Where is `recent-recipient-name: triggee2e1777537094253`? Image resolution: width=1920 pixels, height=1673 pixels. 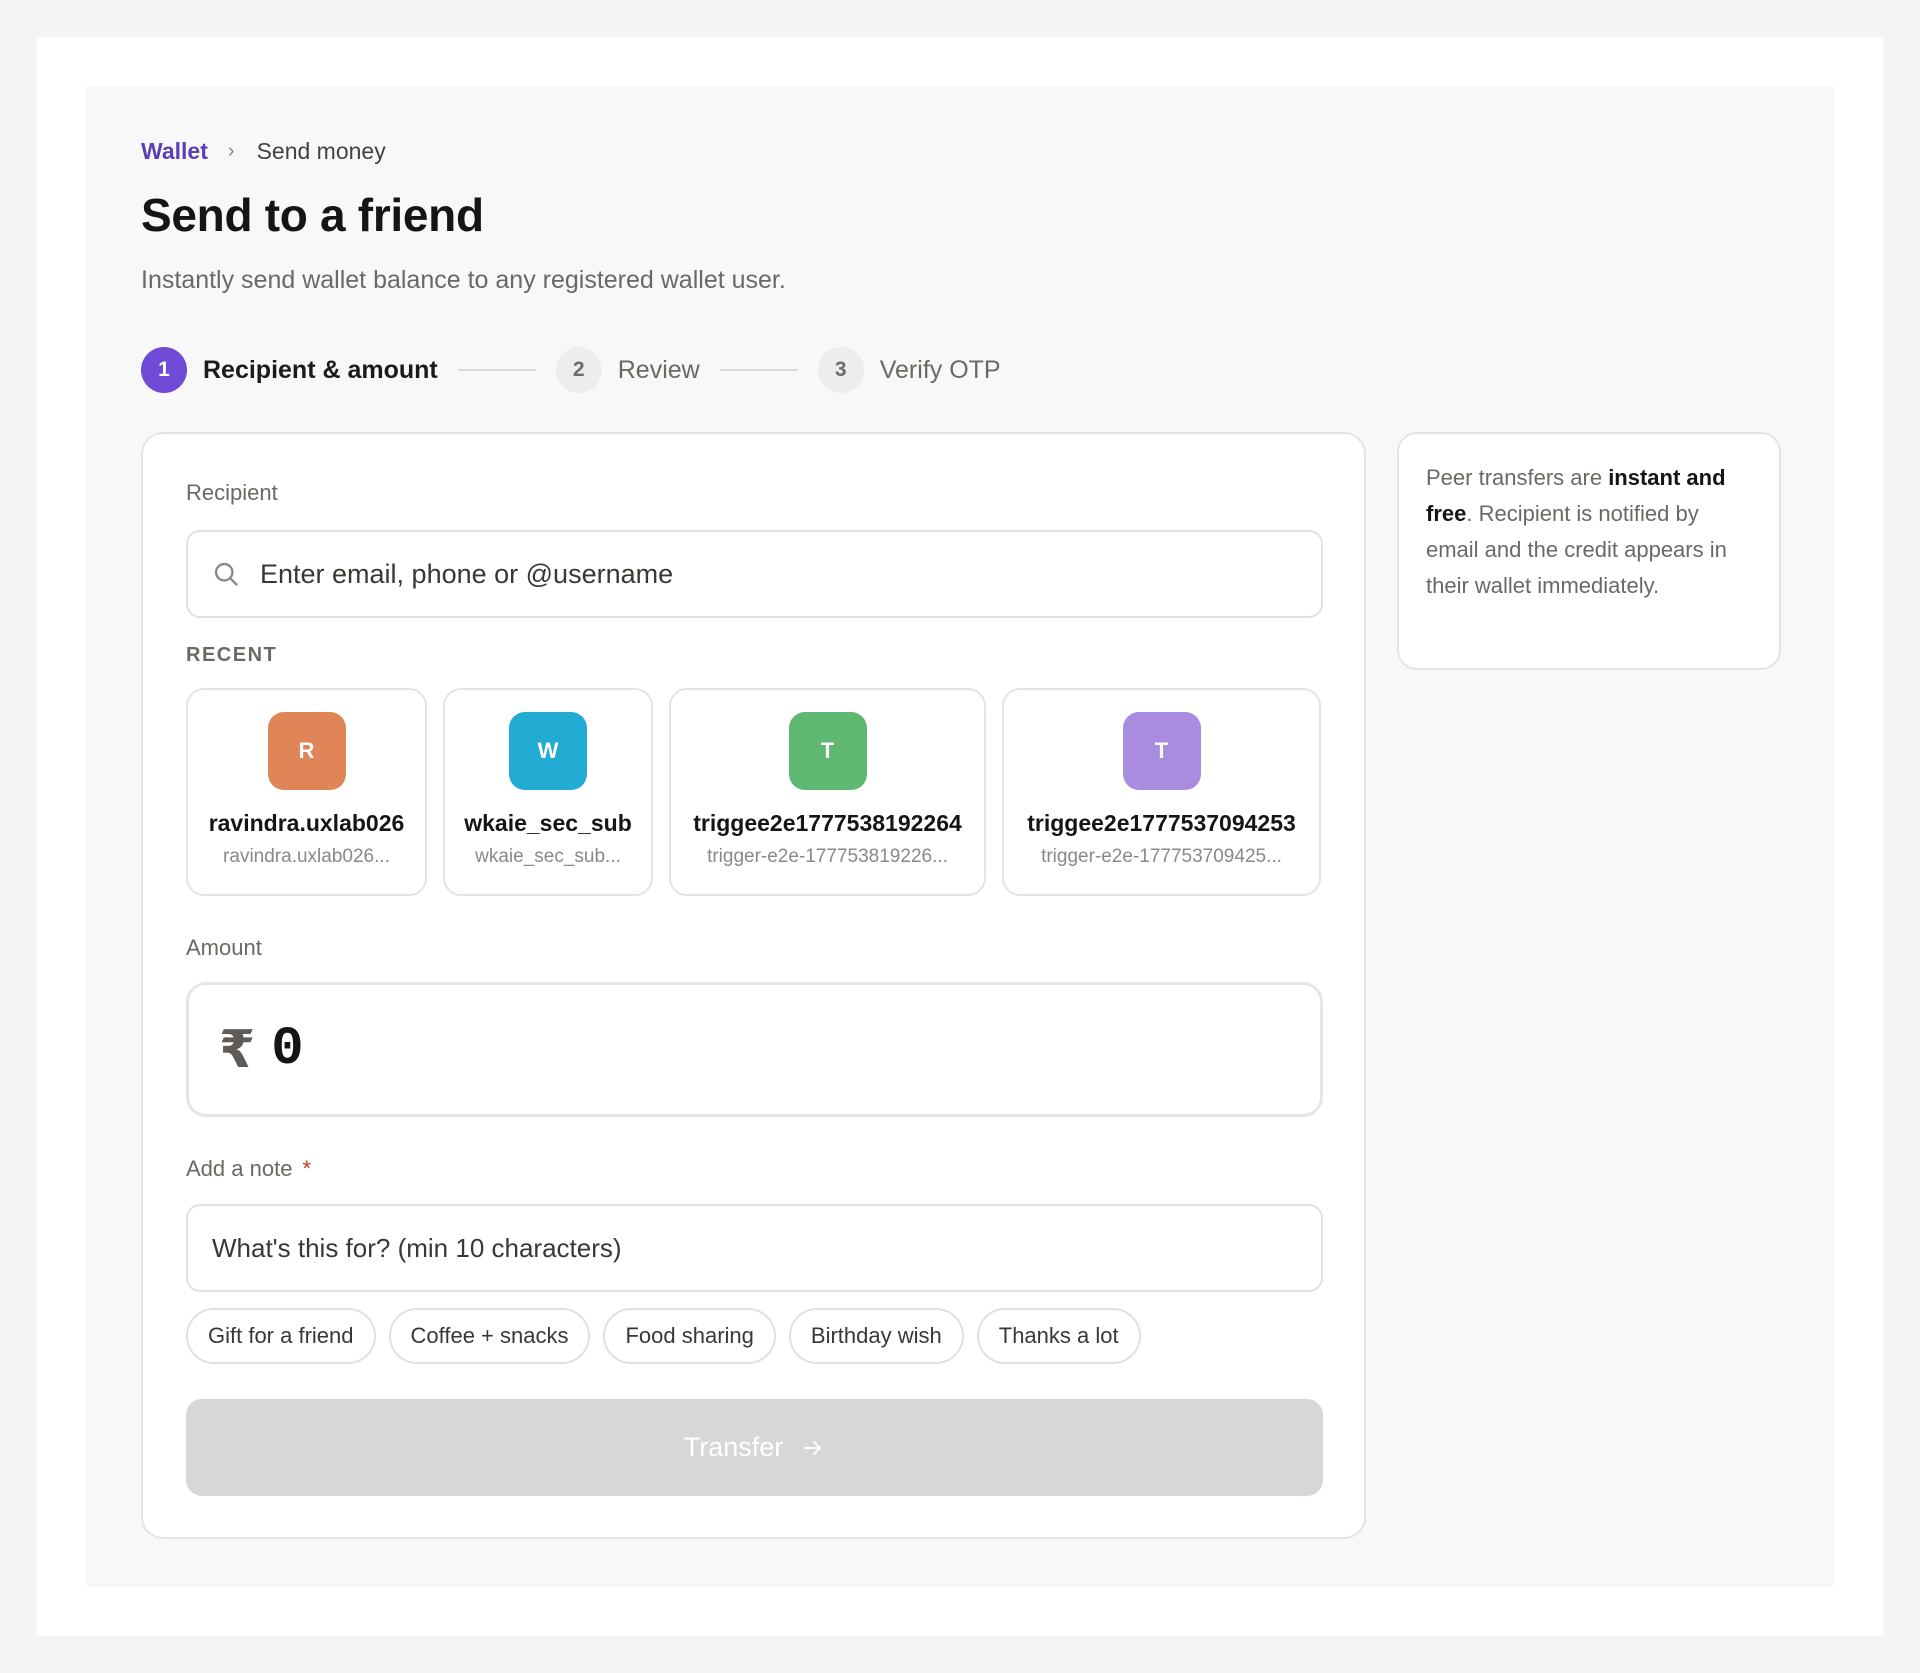 recent-recipient-name: triggee2e1777537094253 is located at coordinates (1161, 823).